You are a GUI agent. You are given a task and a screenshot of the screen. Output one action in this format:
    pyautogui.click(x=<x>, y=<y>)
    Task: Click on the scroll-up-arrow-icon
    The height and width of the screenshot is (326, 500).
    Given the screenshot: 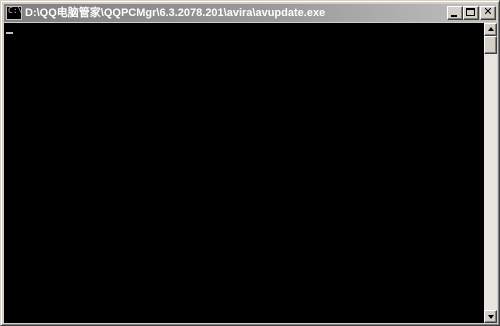 What is the action you would take?
    pyautogui.click(x=491, y=29)
    